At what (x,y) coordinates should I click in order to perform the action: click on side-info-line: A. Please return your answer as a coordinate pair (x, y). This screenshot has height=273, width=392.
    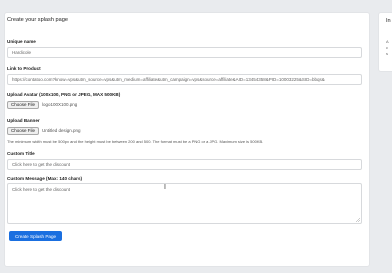
    Looking at the image, I should click on (387, 41).